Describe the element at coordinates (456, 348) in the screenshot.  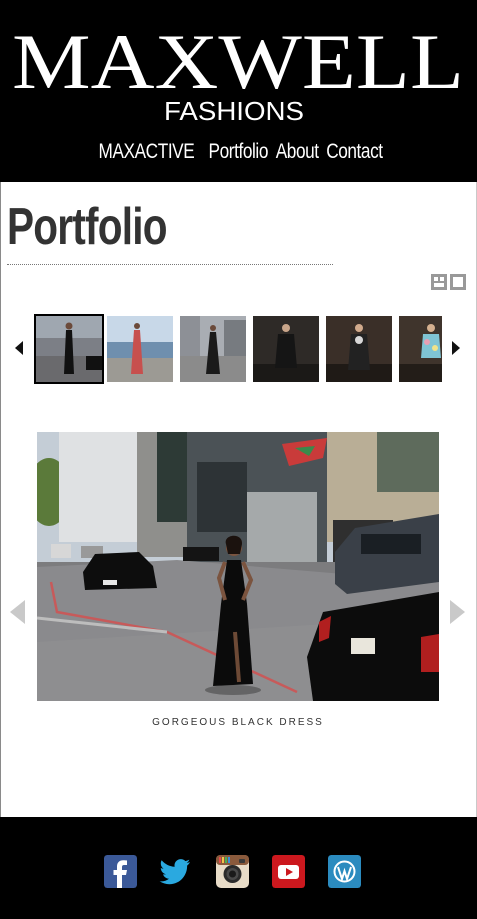
I see `thumbs-next-arrow-icon` at that location.